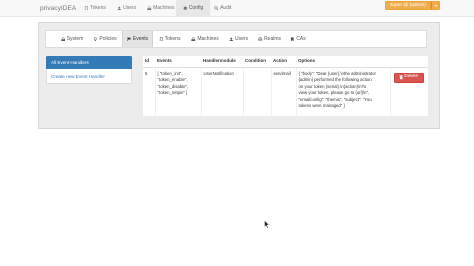 This screenshot has width=474, height=266. I want to click on column-header-handlermodule: Handlermodule, so click(222, 62).